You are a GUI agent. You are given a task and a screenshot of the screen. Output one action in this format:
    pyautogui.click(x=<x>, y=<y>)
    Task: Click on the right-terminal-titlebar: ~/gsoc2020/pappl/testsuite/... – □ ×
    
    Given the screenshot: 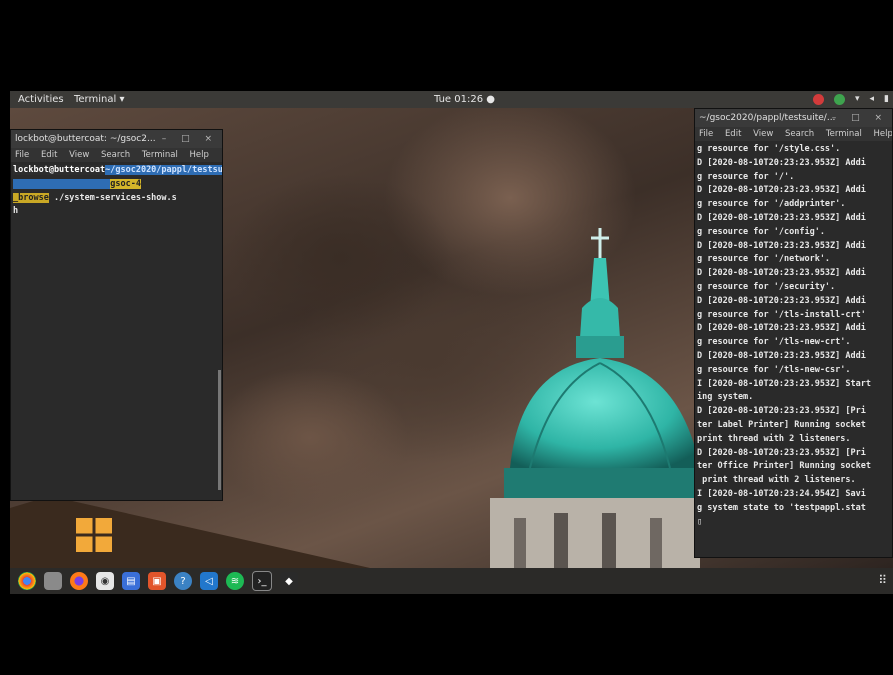 What is the action you would take?
    pyautogui.click(x=793, y=118)
    